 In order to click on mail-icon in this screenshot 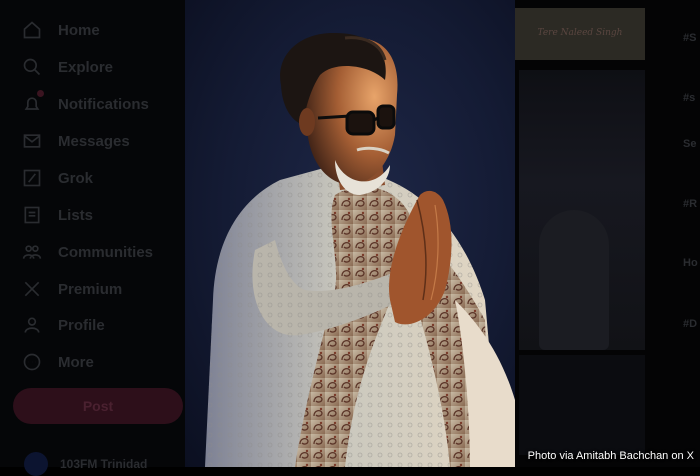, I will do `click(32, 141)`.